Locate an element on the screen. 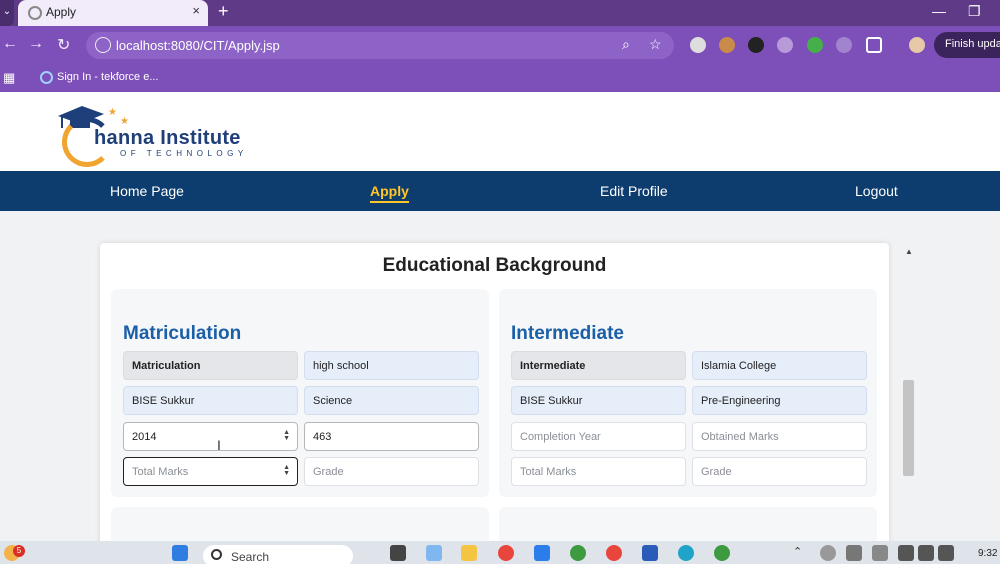 Image resolution: width=1000 pixels, height=567 pixels. chevron-up-icon: ⌃ is located at coordinates (801, 553).